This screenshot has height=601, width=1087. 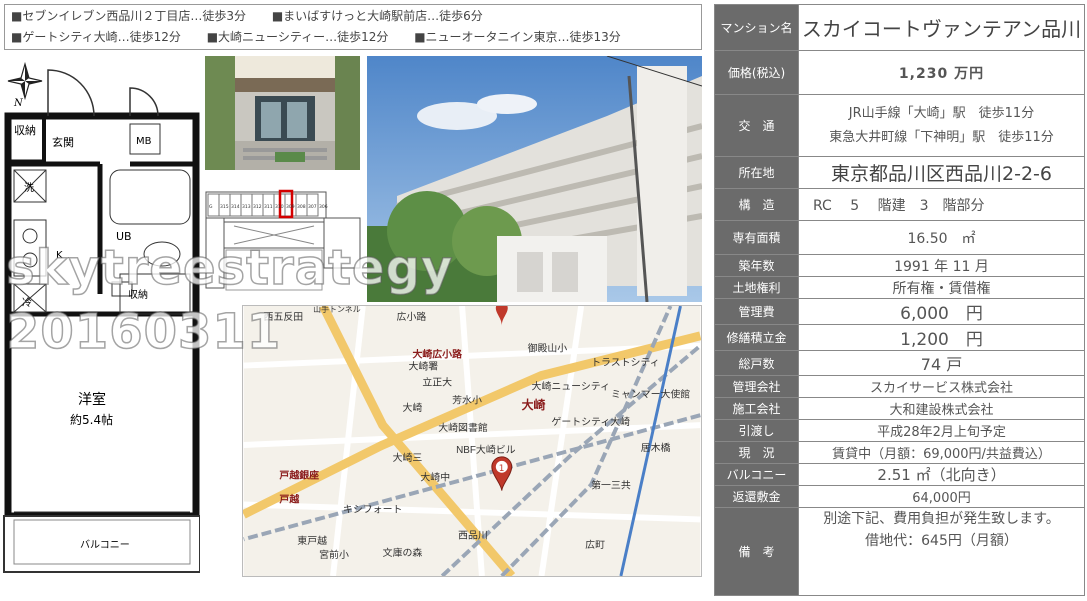 I want to click on total-units-label: 総戸数, so click(x=756, y=363).